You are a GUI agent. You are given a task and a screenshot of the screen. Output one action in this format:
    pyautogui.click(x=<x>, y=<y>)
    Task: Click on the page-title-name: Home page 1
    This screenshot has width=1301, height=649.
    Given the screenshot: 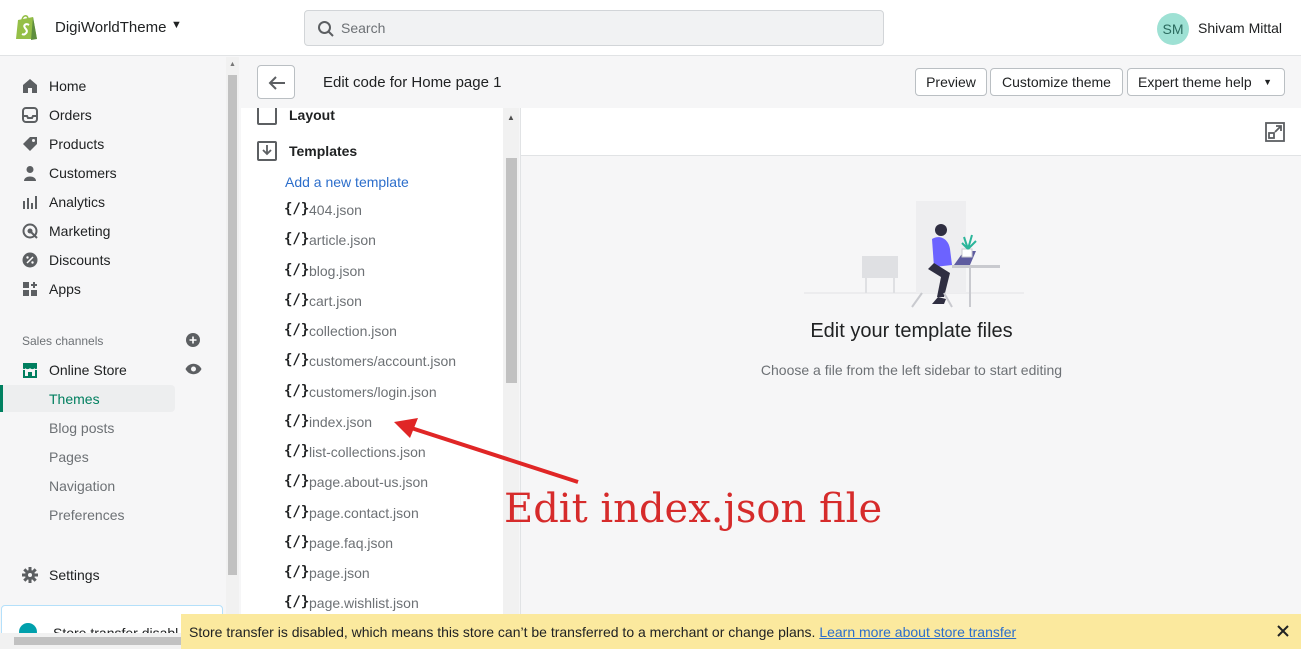 What is the action you would take?
    pyautogui.click(x=456, y=82)
    